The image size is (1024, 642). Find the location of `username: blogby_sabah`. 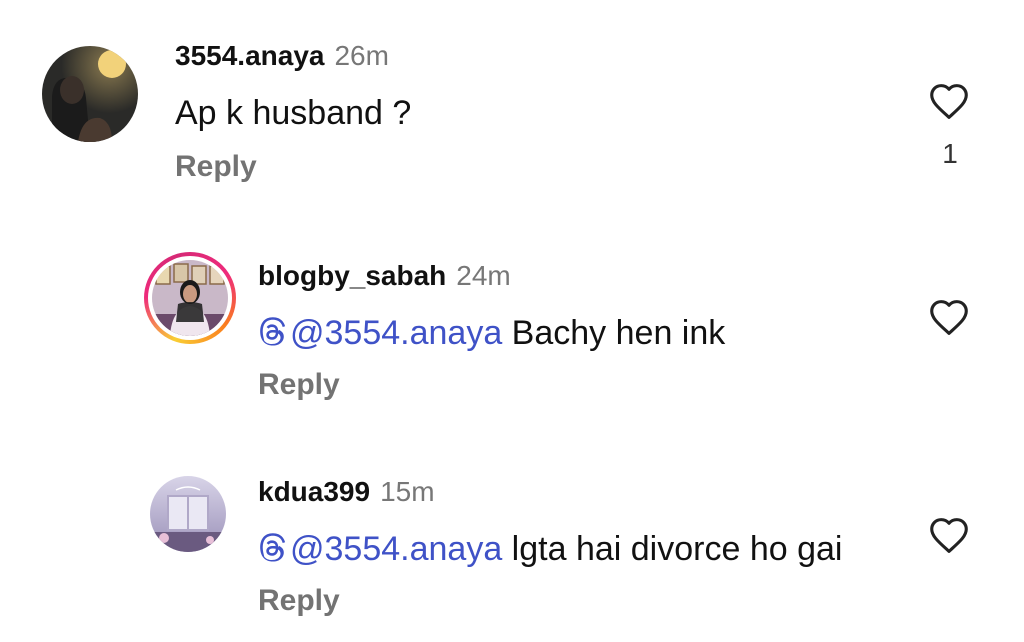

username: blogby_sabah is located at coordinates (352, 275).